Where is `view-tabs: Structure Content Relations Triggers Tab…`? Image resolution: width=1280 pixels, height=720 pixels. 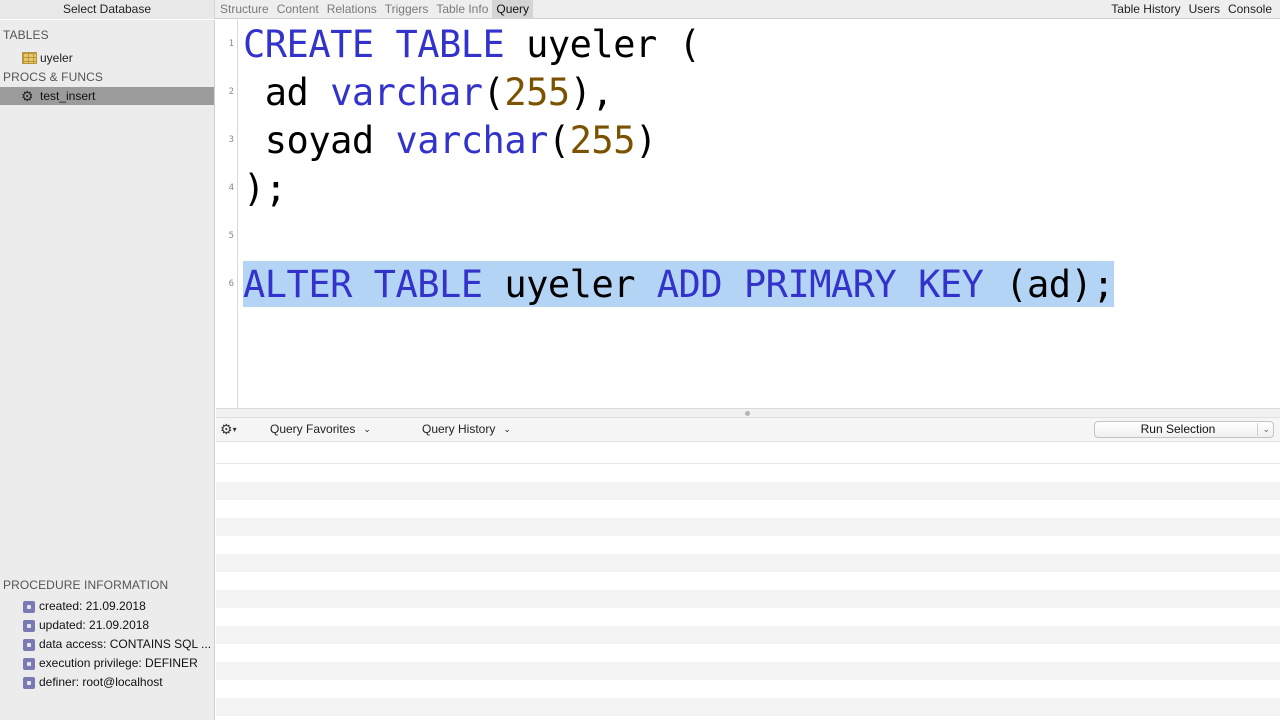 view-tabs: Structure Content Relations Triggers Tab… is located at coordinates (375, 9).